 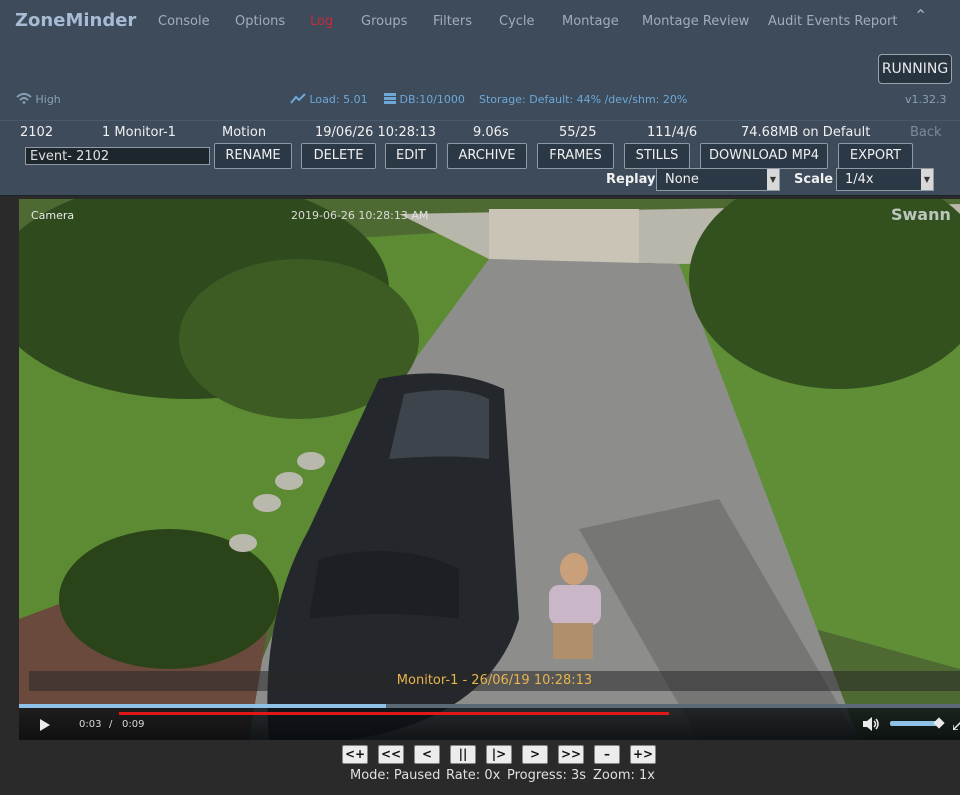 What do you see at coordinates (391, 754) in the screenshot?
I see `fast-rewind-button: <<` at bounding box center [391, 754].